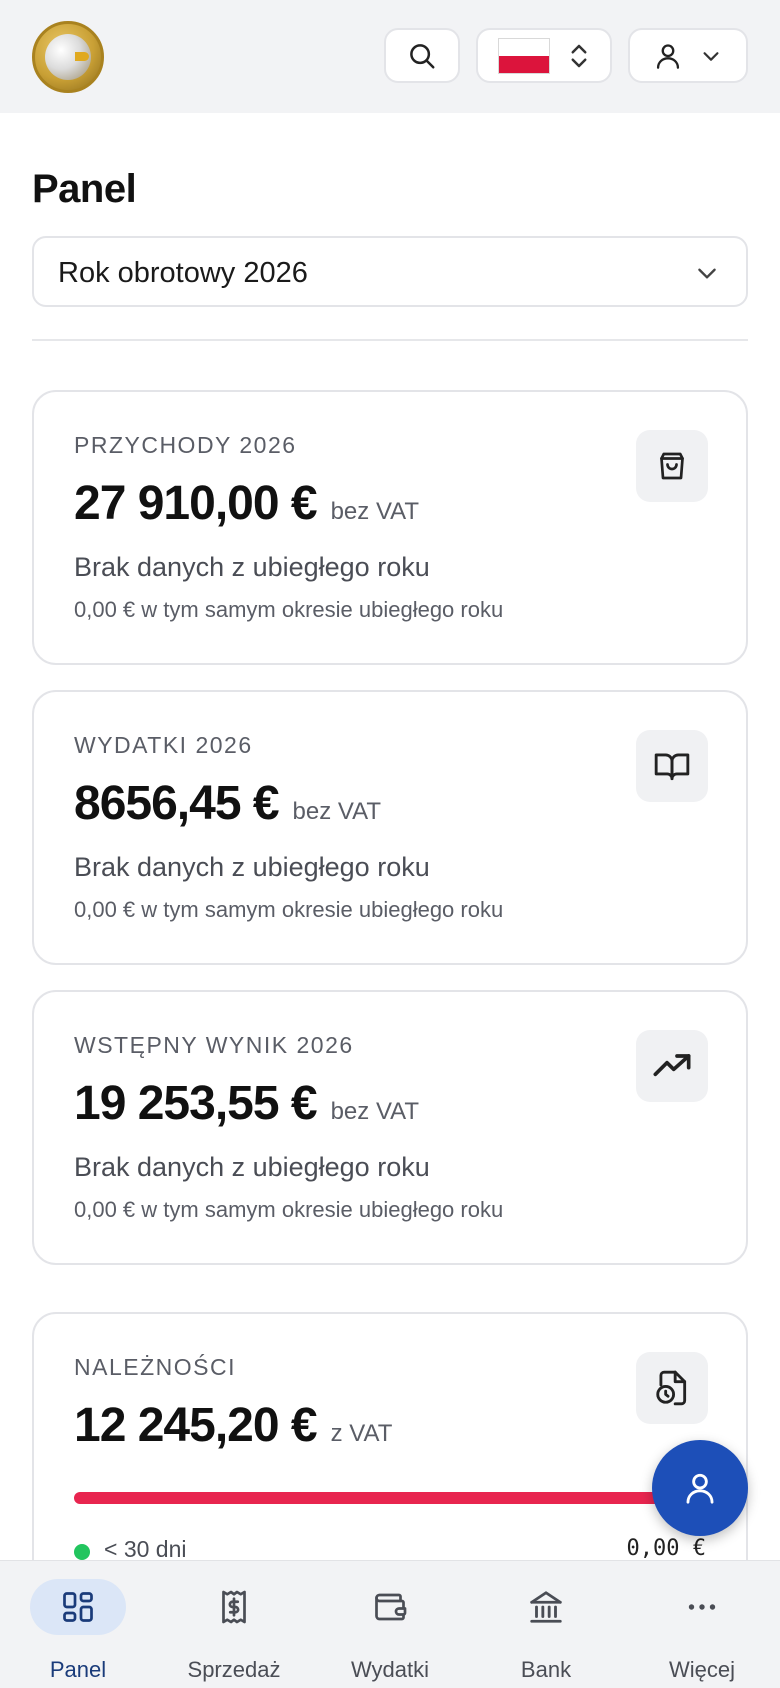 Image resolution: width=780 pixels, height=1688 pixels. I want to click on nav-label: Sprzedaż, so click(234, 1669).